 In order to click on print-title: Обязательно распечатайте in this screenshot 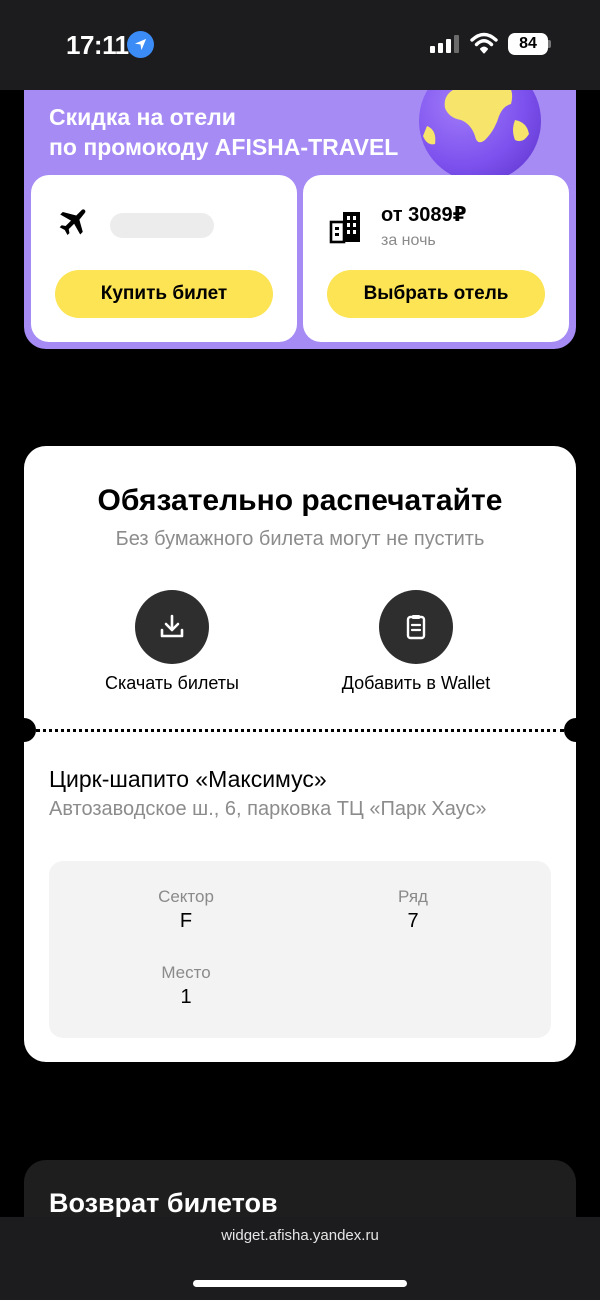, I will do `click(300, 500)`.